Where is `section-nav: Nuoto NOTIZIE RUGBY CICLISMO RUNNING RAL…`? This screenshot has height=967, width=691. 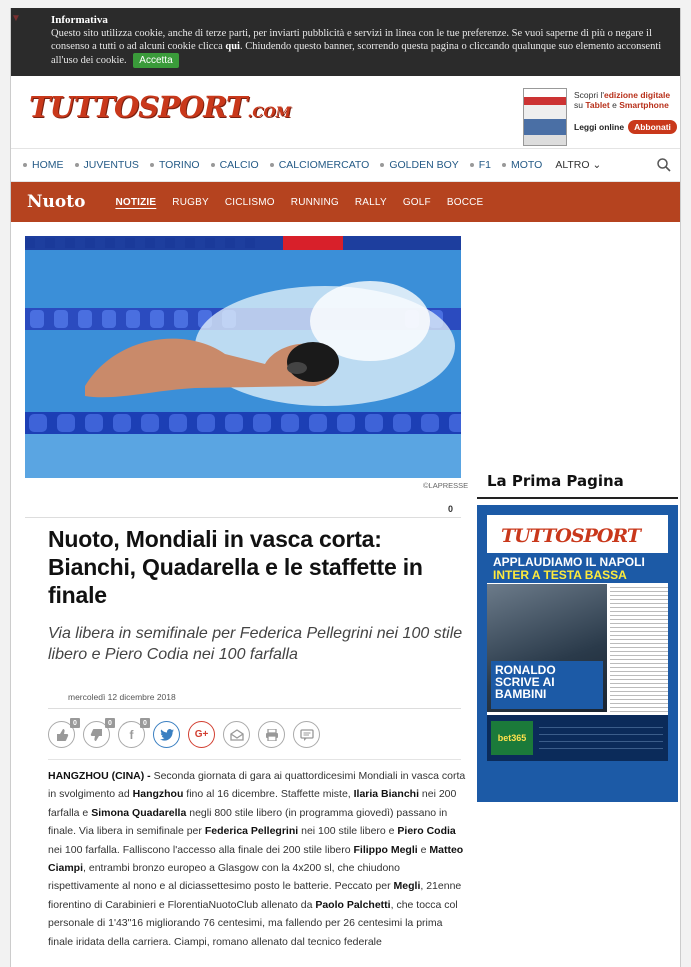
section-nav: Nuoto NOTIZIE RUGBY CICLISMO RUNNING RAL… is located at coordinates (345, 202).